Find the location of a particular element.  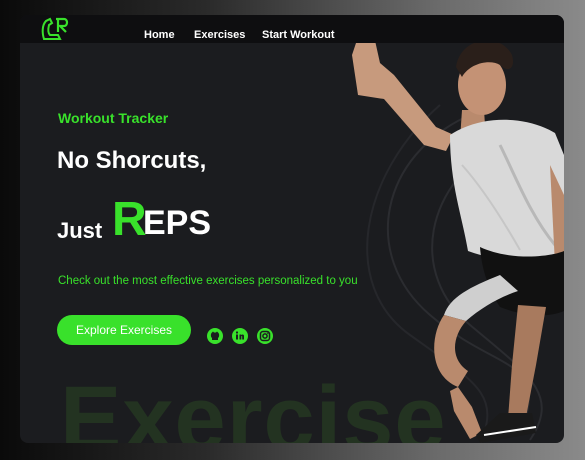

hero-headline: No Shorcuts, is located at coordinates (132, 160).